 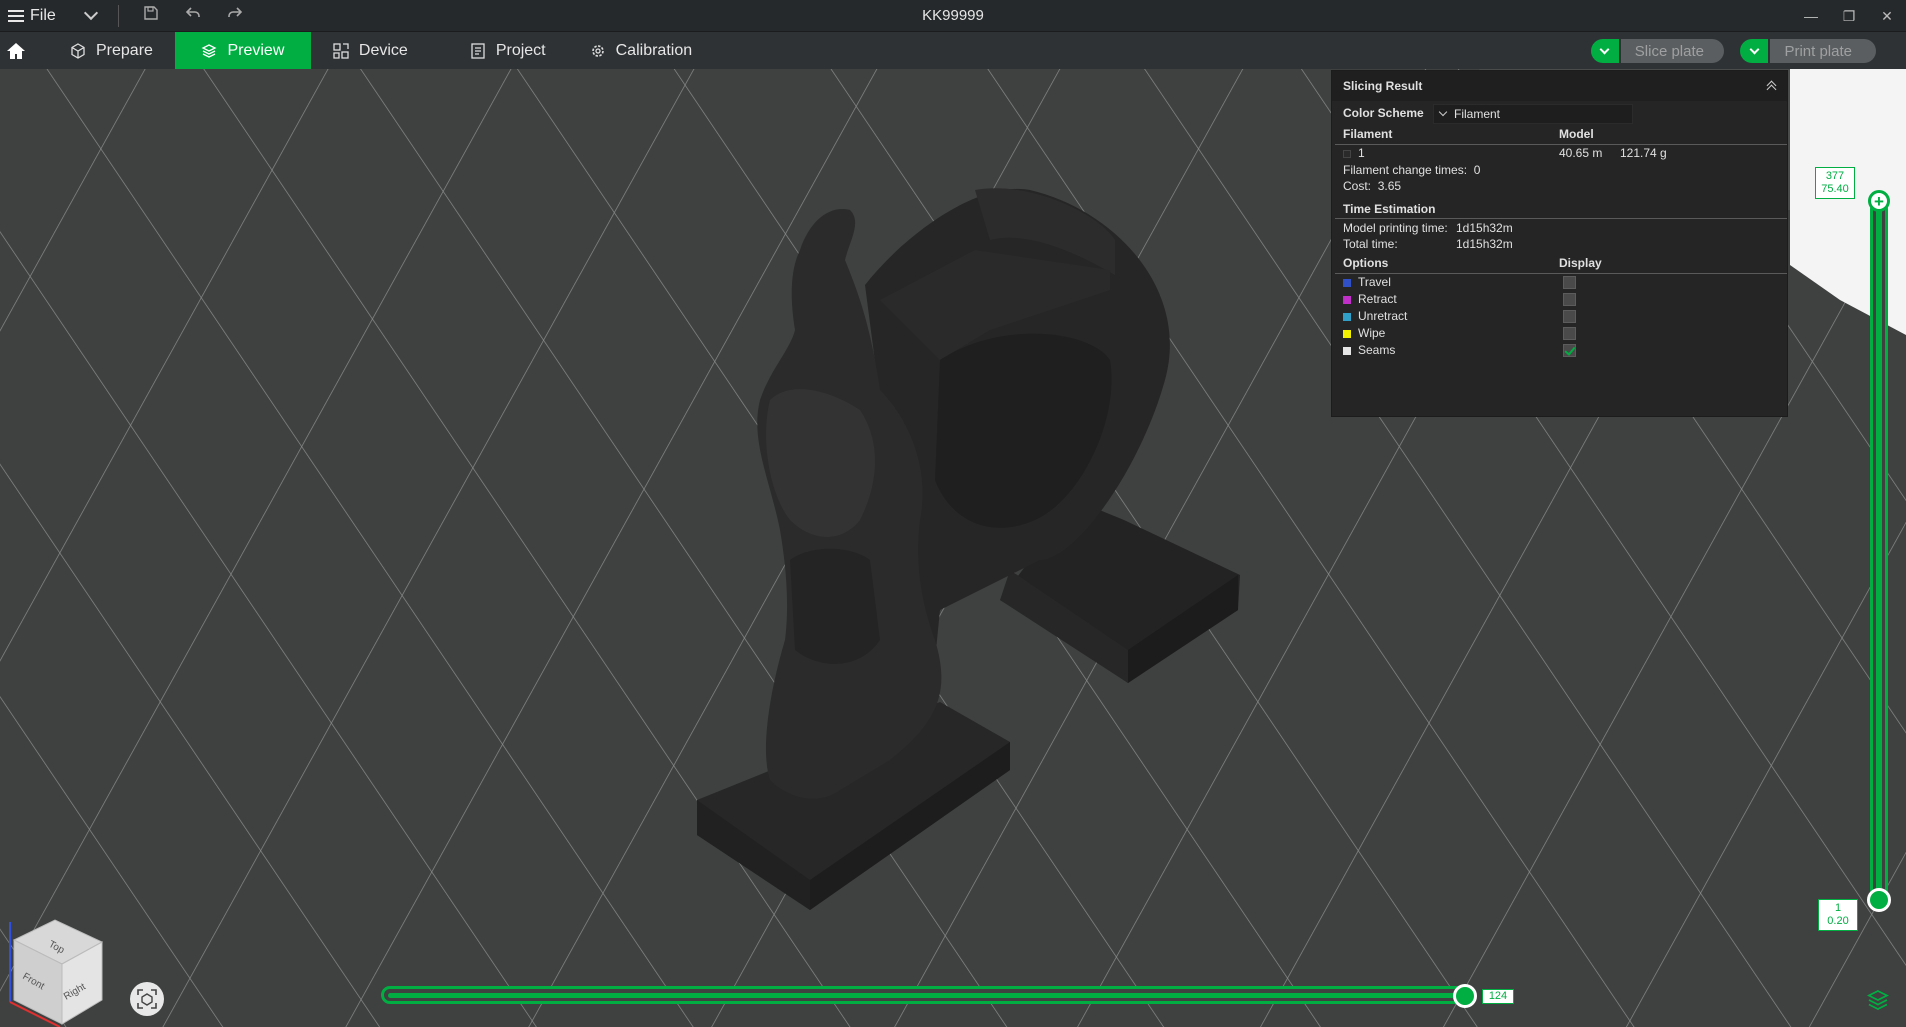 I want to click on option-unretract: Unretract, so click(x=1375, y=316).